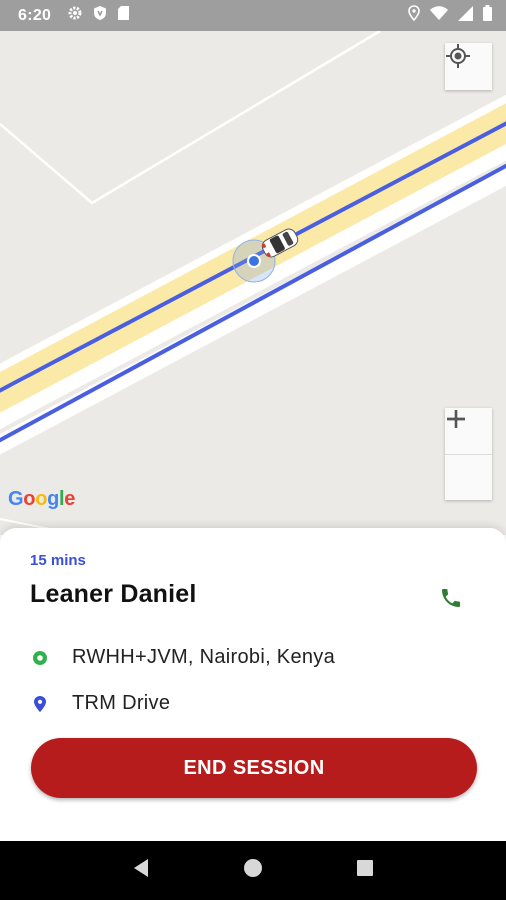  I want to click on status-left-icons, so click(98, 15).